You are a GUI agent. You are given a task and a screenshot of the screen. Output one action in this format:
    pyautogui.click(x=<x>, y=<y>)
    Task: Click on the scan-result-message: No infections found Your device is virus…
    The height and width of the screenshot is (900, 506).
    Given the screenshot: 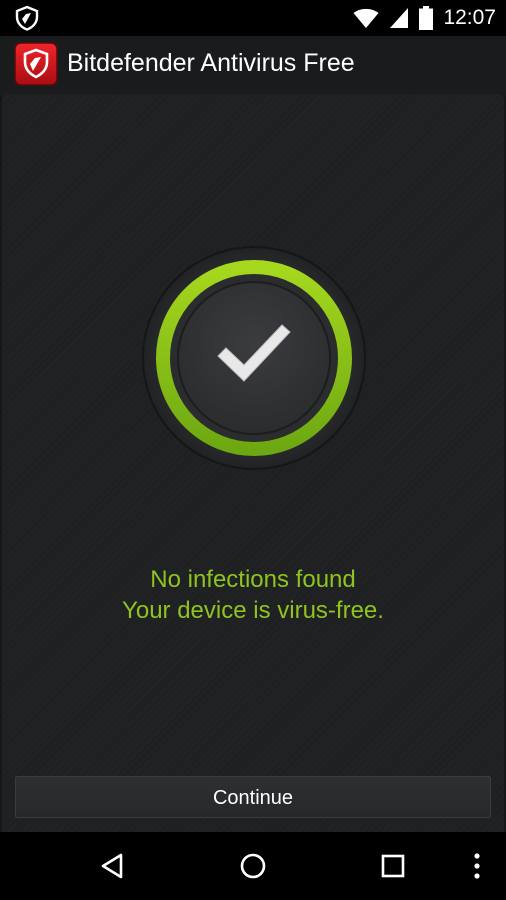 What is the action you would take?
    pyautogui.click(x=253, y=595)
    